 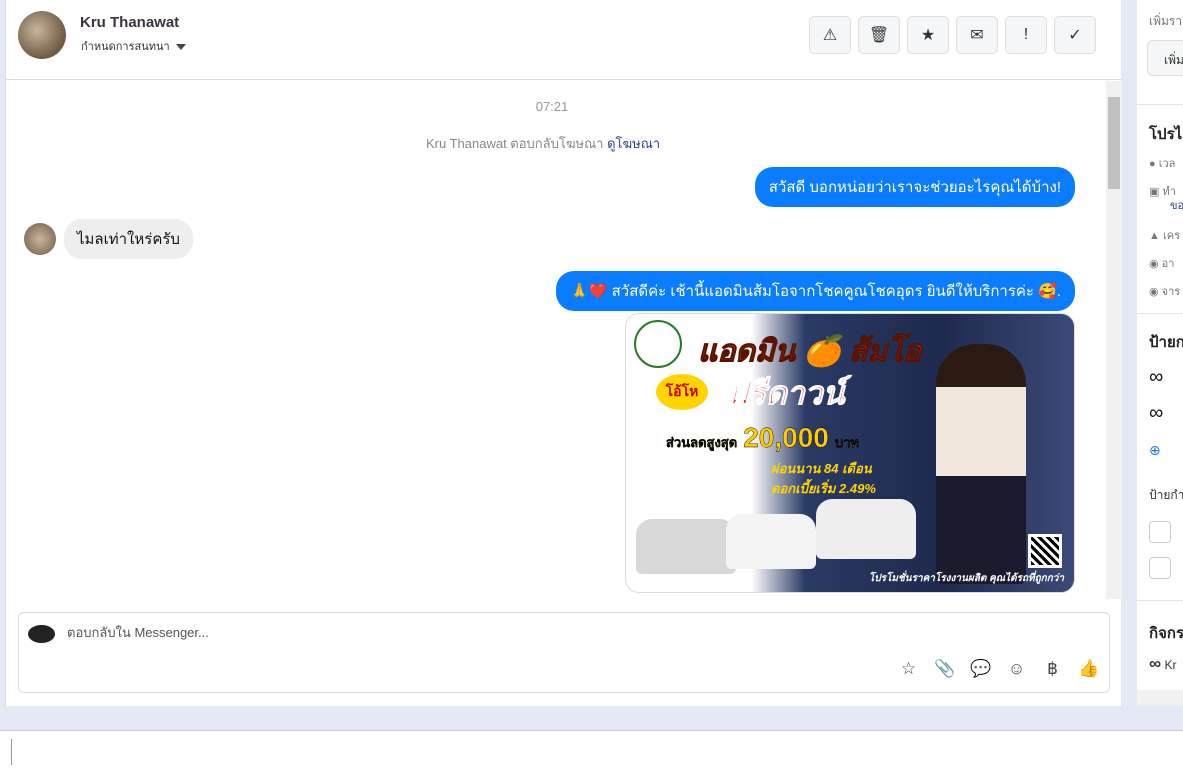 What do you see at coordinates (823, 479) in the screenshot?
I see `poster-terms: ผ่อนนาน 84 เดือนดอกเบี้ยเริ่ม 2.49%` at bounding box center [823, 479].